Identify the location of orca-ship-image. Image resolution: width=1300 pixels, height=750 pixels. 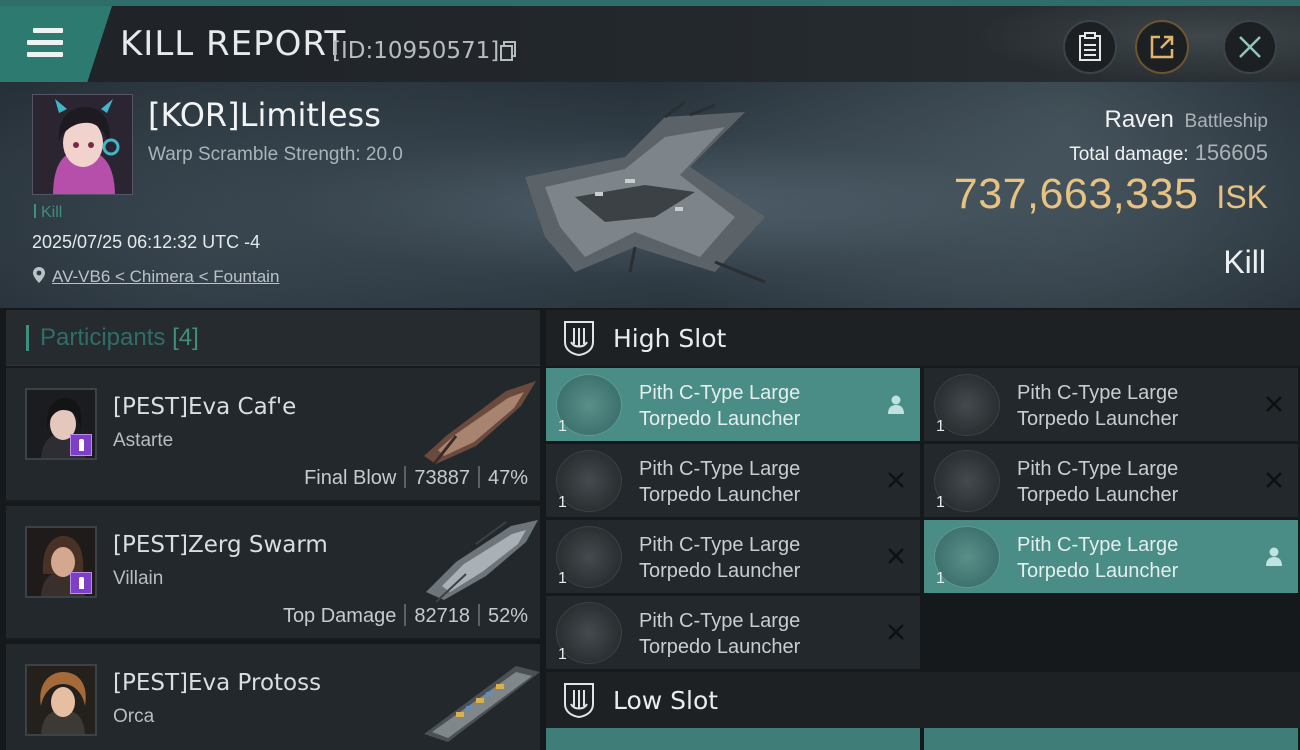
(482, 704).